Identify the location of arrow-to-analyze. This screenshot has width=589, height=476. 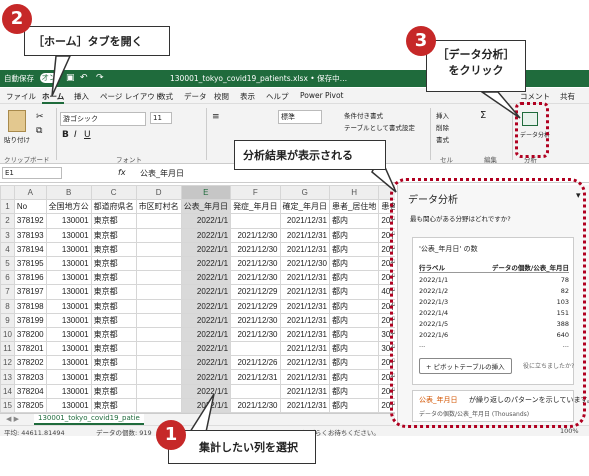
(500, 105).